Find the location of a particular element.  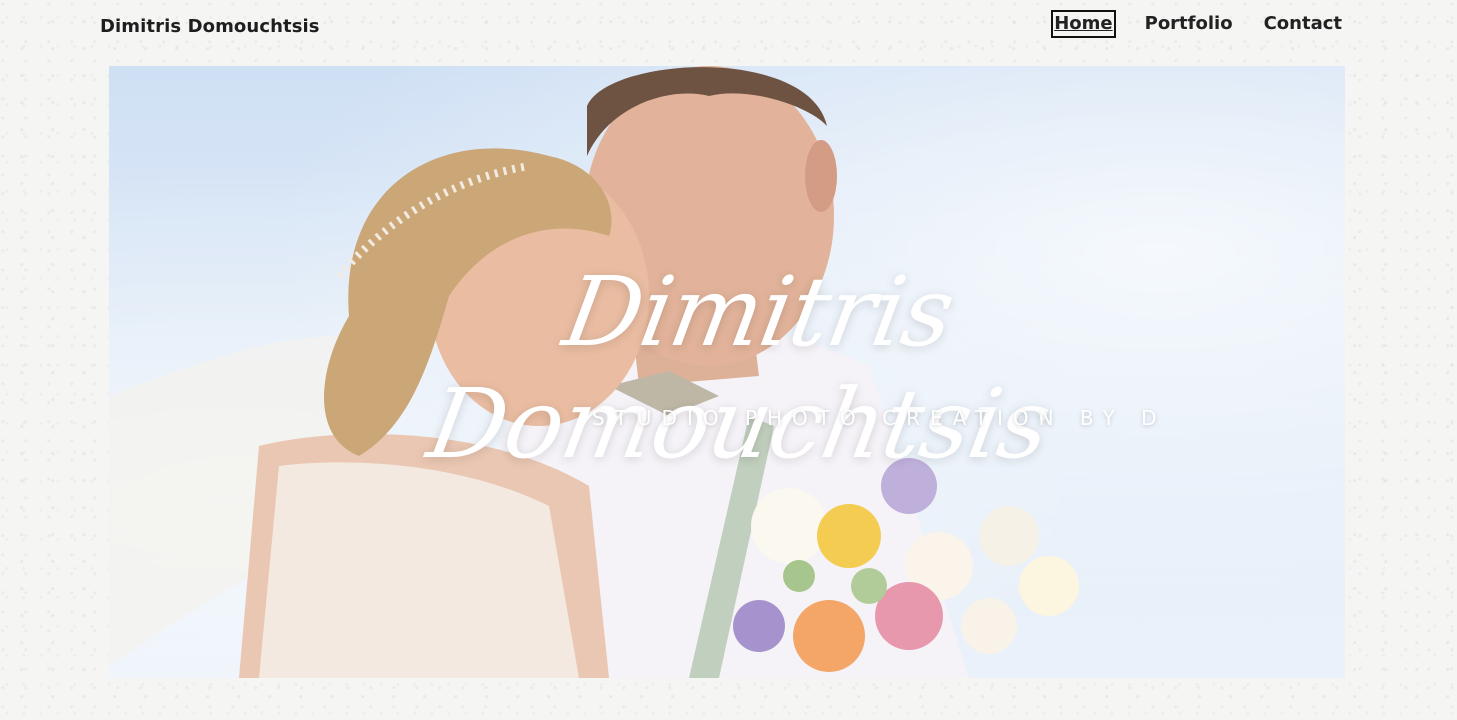

hero-tagline: STUDIO PHOTO CREATION BY D is located at coordinates (879, 418).